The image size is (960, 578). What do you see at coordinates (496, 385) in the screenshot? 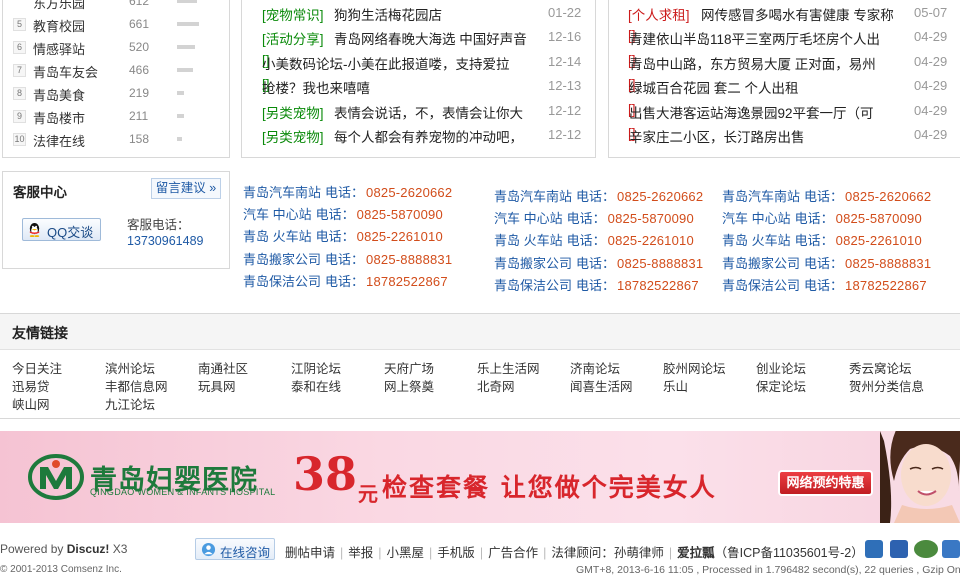
I see `friend-link: 北奇网` at bounding box center [496, 385].